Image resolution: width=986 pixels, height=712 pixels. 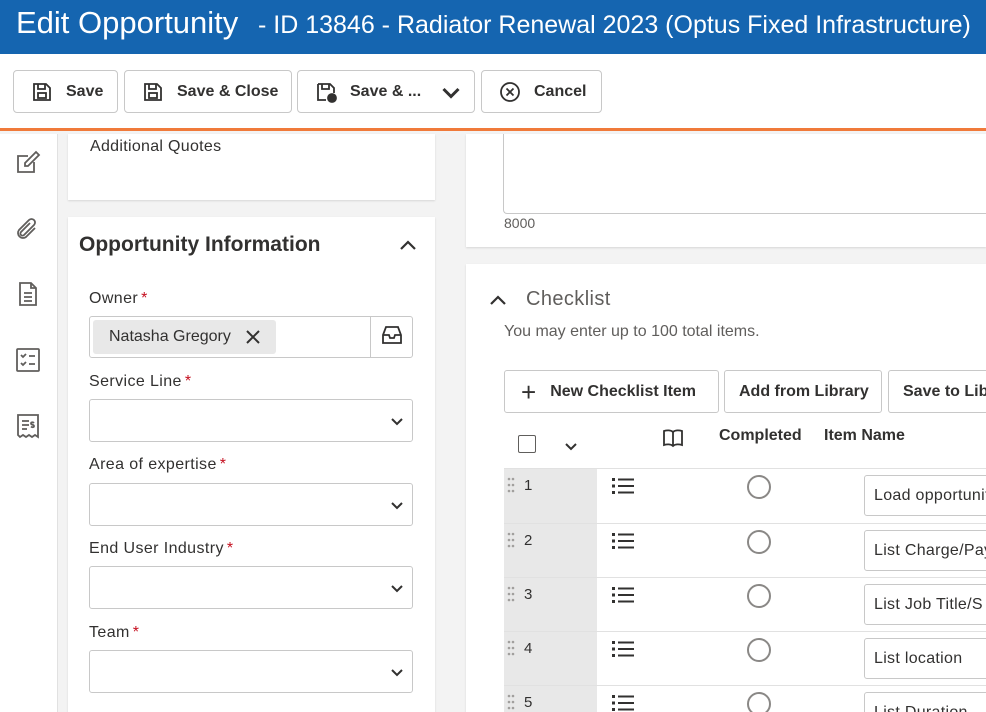 What do you see at coordinates (251, 420) in the screenshot?
I see `service-line-select` at bounding box center [251, 420].